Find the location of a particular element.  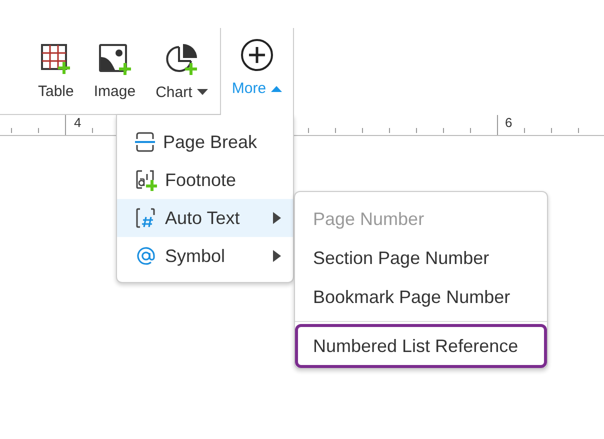

toolbar-button: Table is located at coordinates (56, 71).